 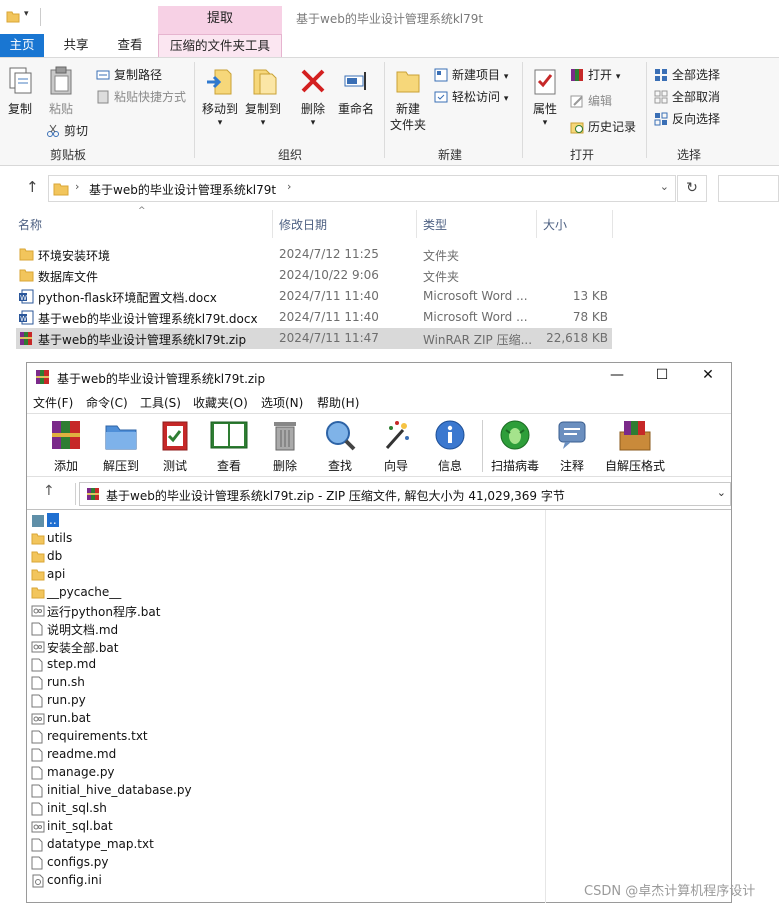 I want to click on cut-button: 剪切, so click(x=67, y=131).